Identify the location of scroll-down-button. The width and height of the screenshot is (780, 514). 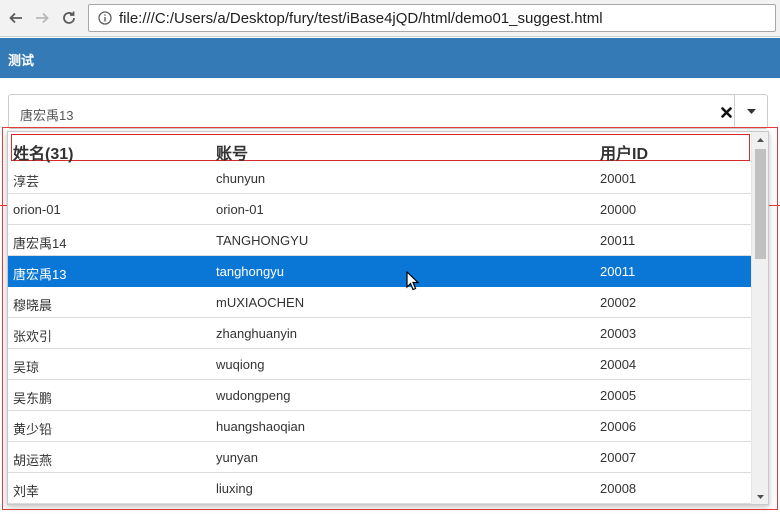
(760, 496).